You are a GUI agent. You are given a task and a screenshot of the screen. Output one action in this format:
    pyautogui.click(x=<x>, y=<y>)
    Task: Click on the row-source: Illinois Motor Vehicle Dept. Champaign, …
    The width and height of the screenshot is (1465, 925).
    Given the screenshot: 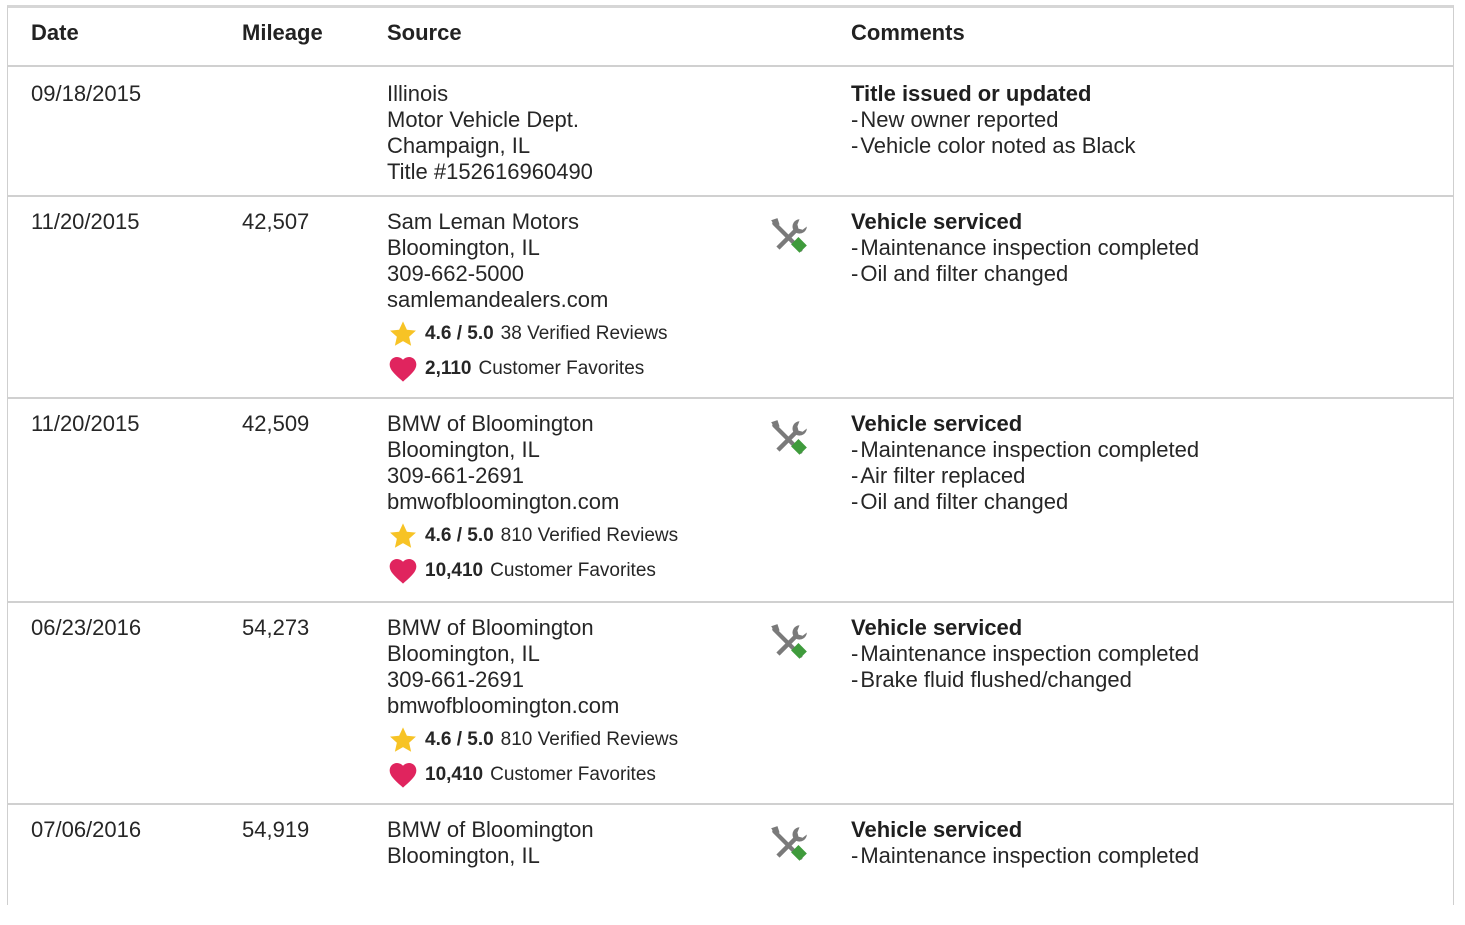 What is the action you would take?
    pyautogui.click(x=490, y=133)
    